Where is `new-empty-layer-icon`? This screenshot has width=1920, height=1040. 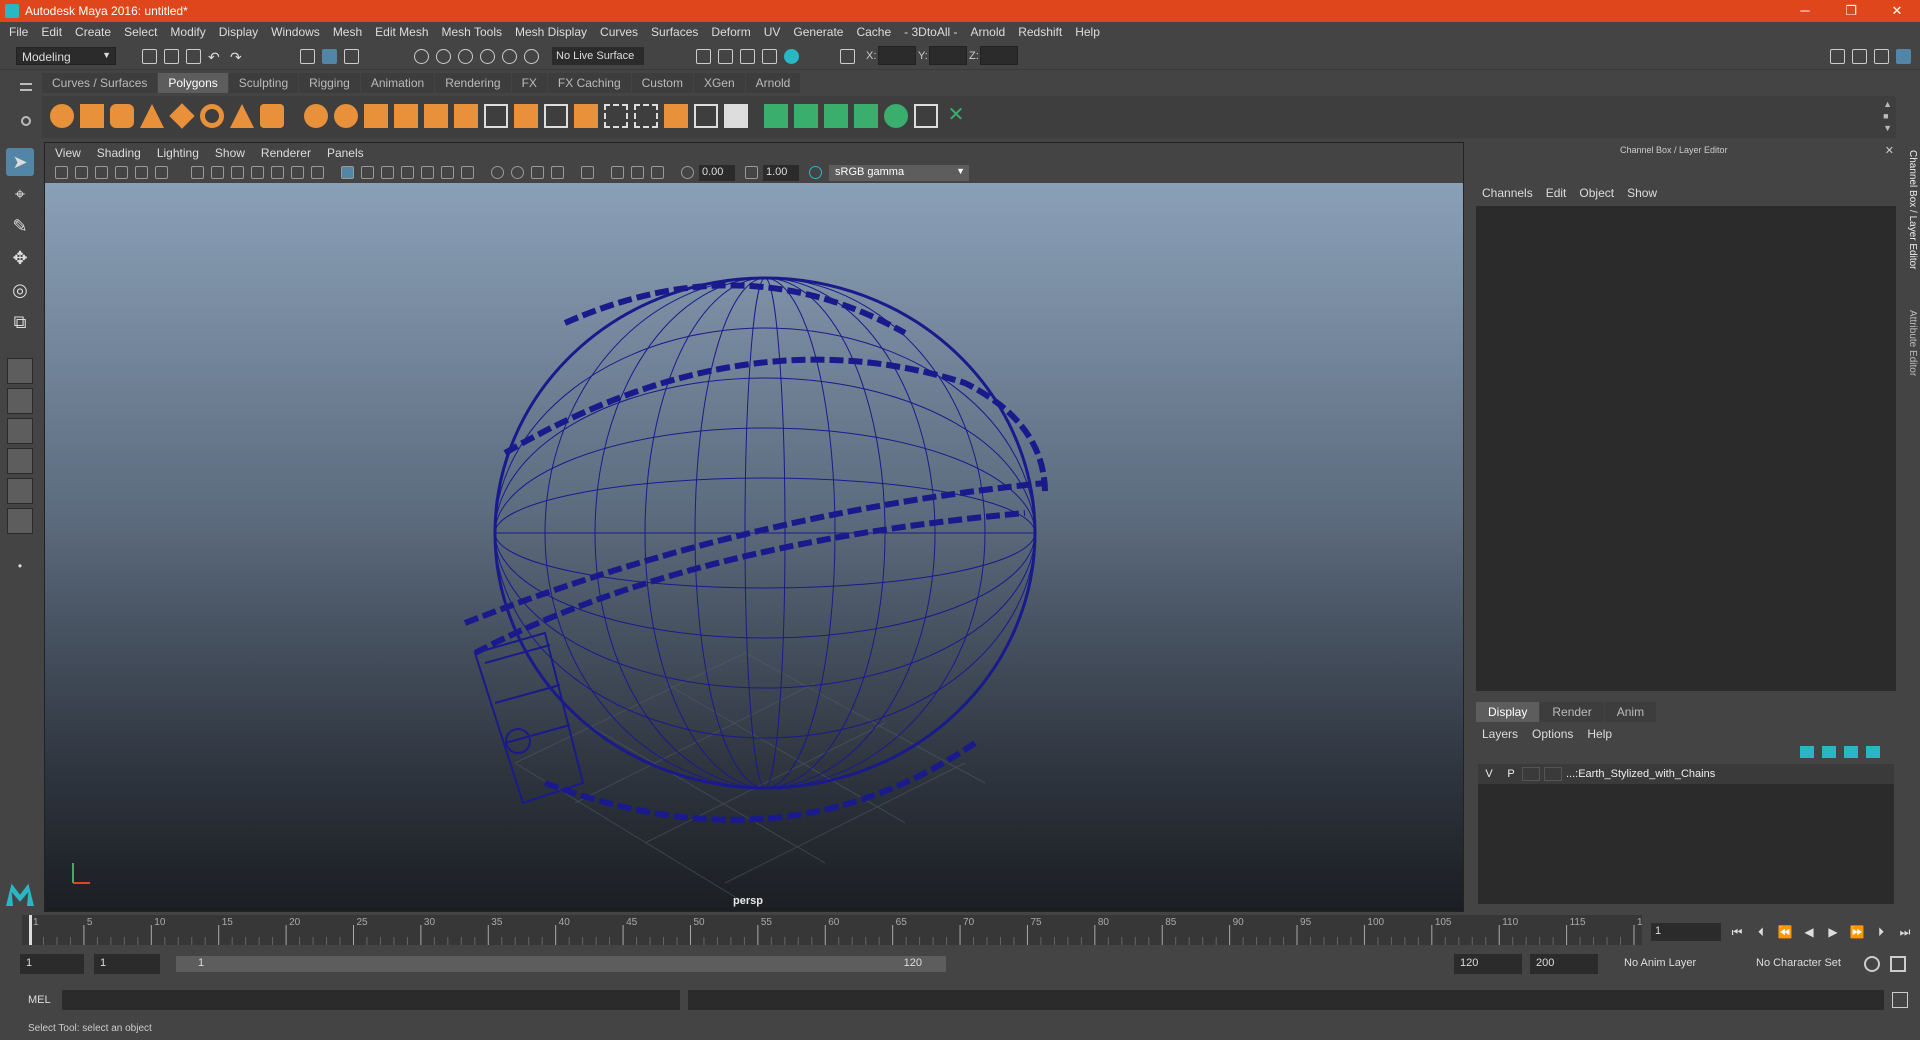 new-empty-layer-icon is located at coordinates (1851, 752).